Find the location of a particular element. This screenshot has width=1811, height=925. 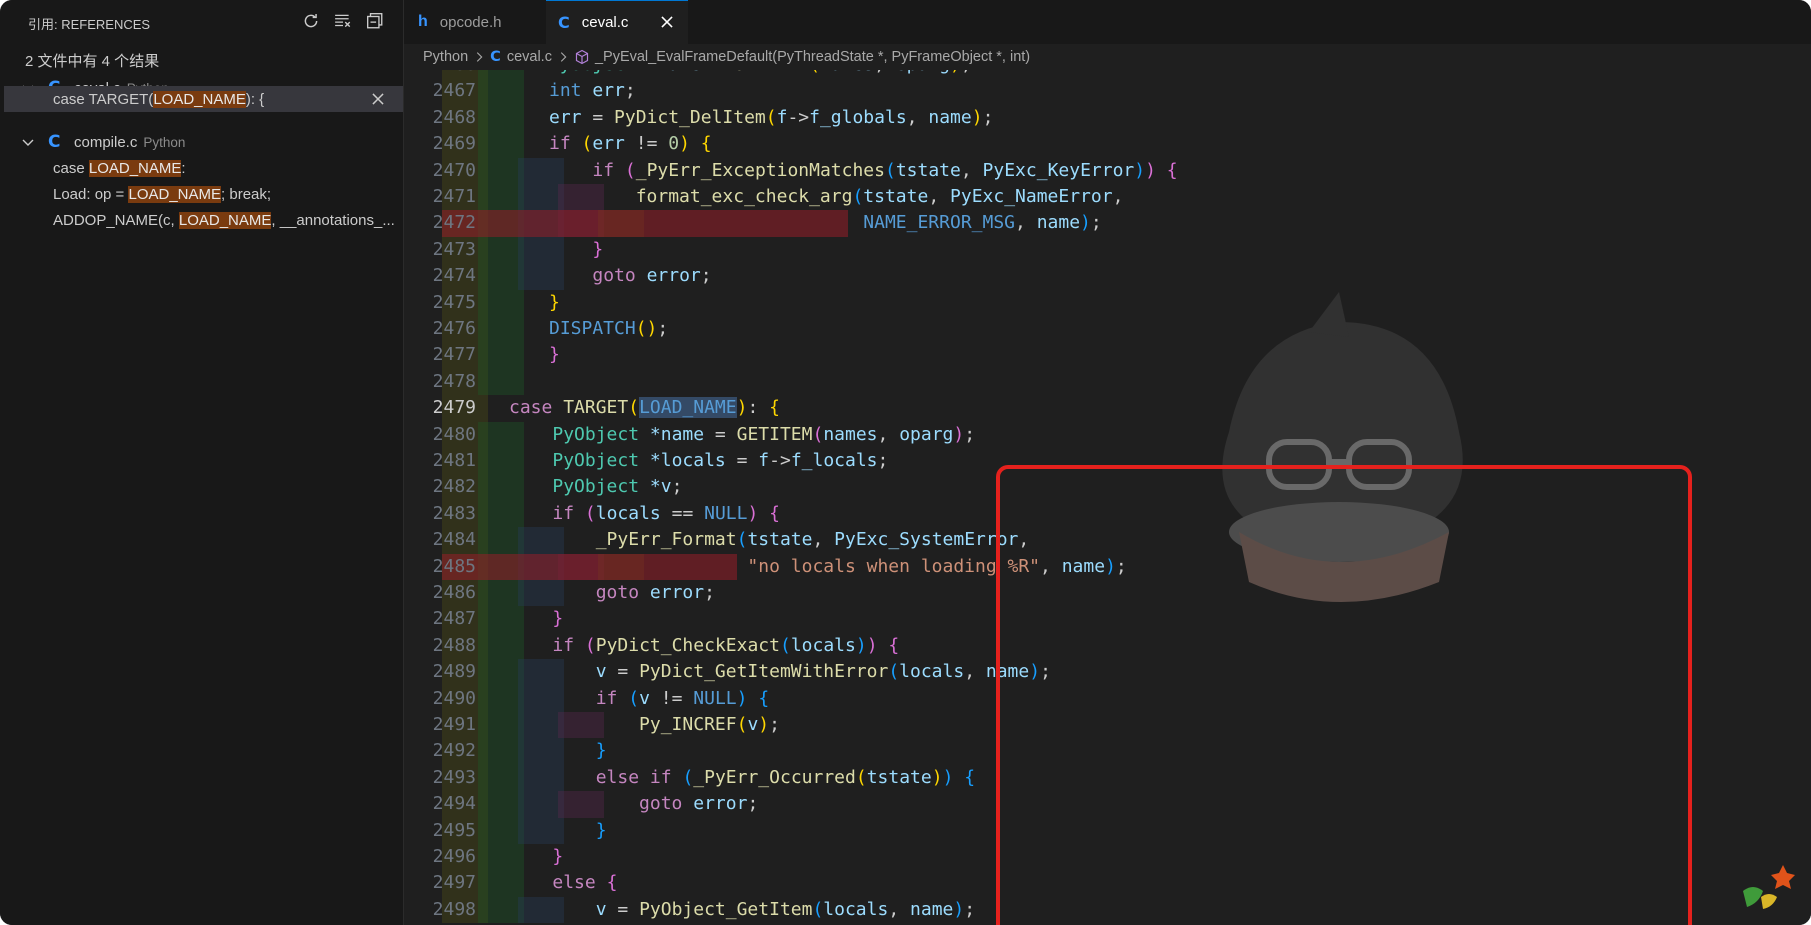

code-text: if (v != NULL) { is located at coordinates (682, 698).